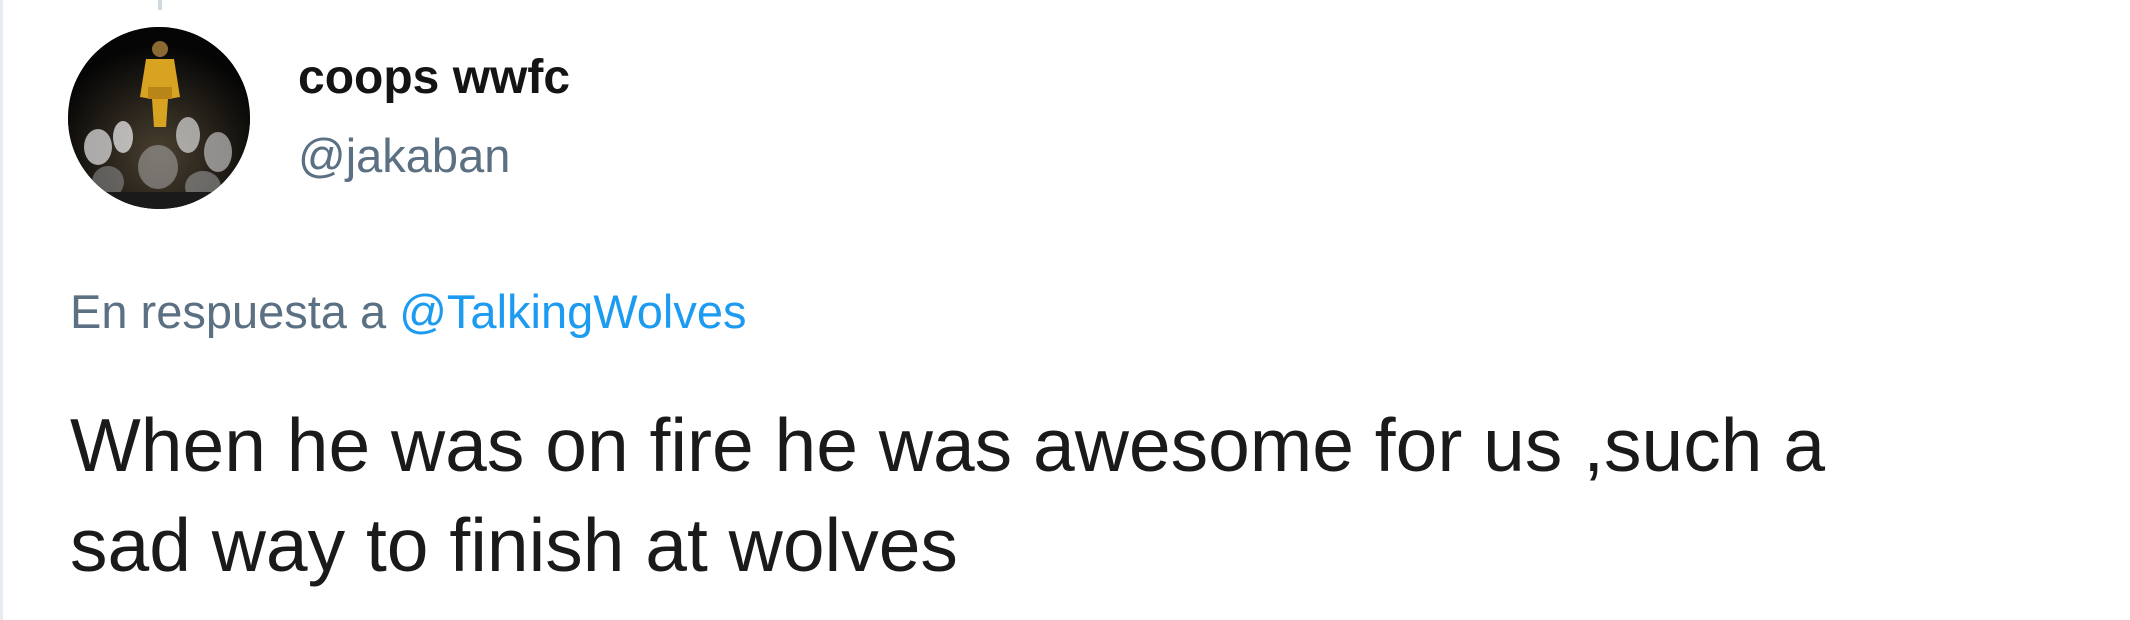  I want to click on reply-context: En respuesta a @TalkingWolves, so click(408, 311).